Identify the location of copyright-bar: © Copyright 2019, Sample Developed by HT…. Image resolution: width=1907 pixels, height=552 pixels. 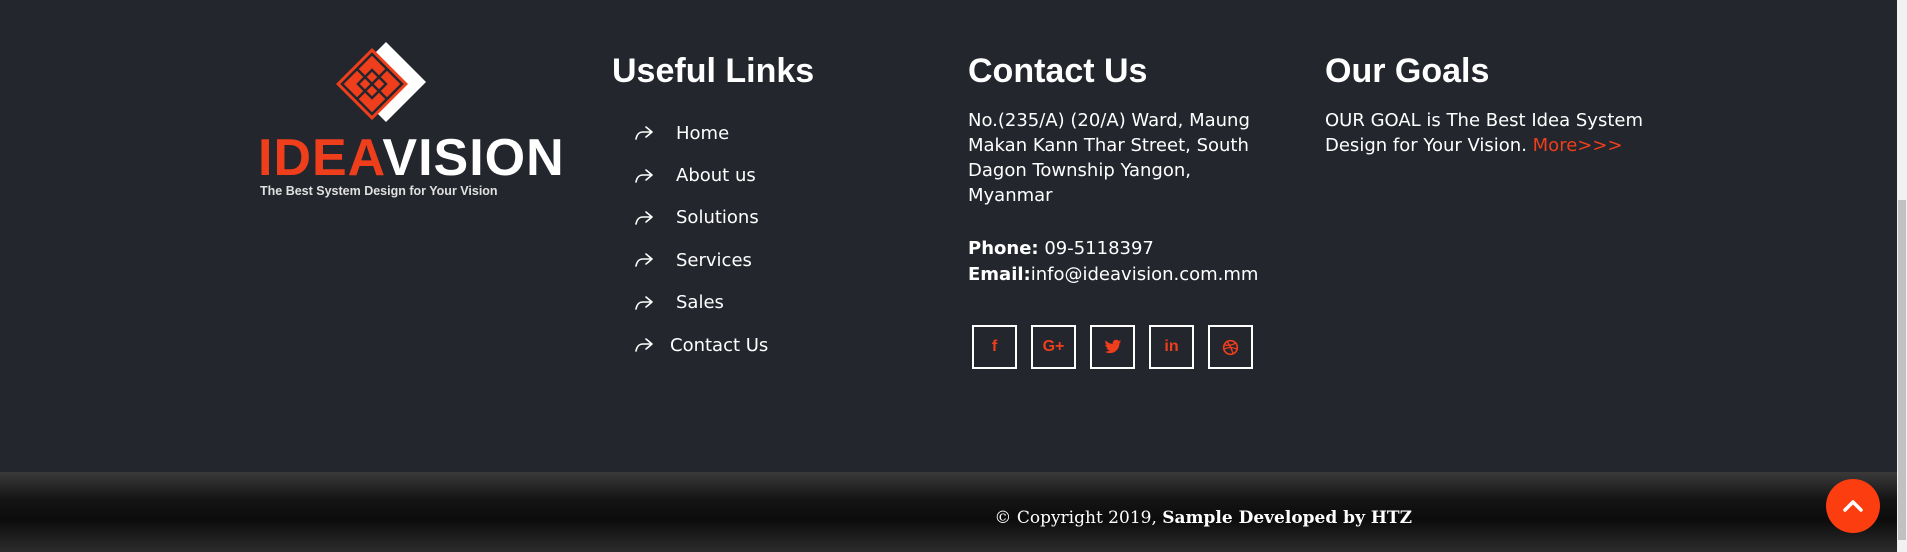
(948, 512).